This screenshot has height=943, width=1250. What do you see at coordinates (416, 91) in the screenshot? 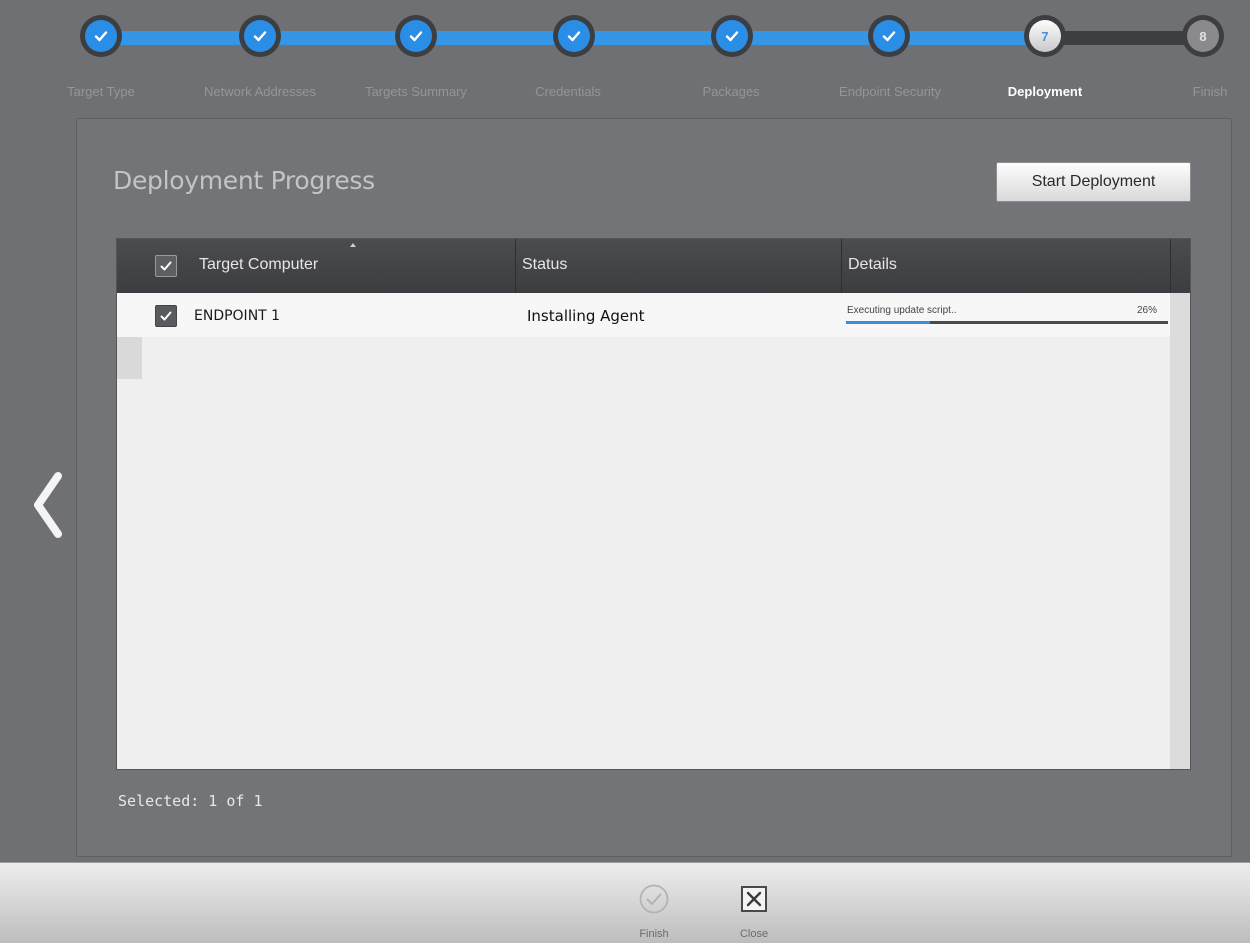
I see `step-label-targets-summary: Targets Summary` at bounding box center [416, 91].